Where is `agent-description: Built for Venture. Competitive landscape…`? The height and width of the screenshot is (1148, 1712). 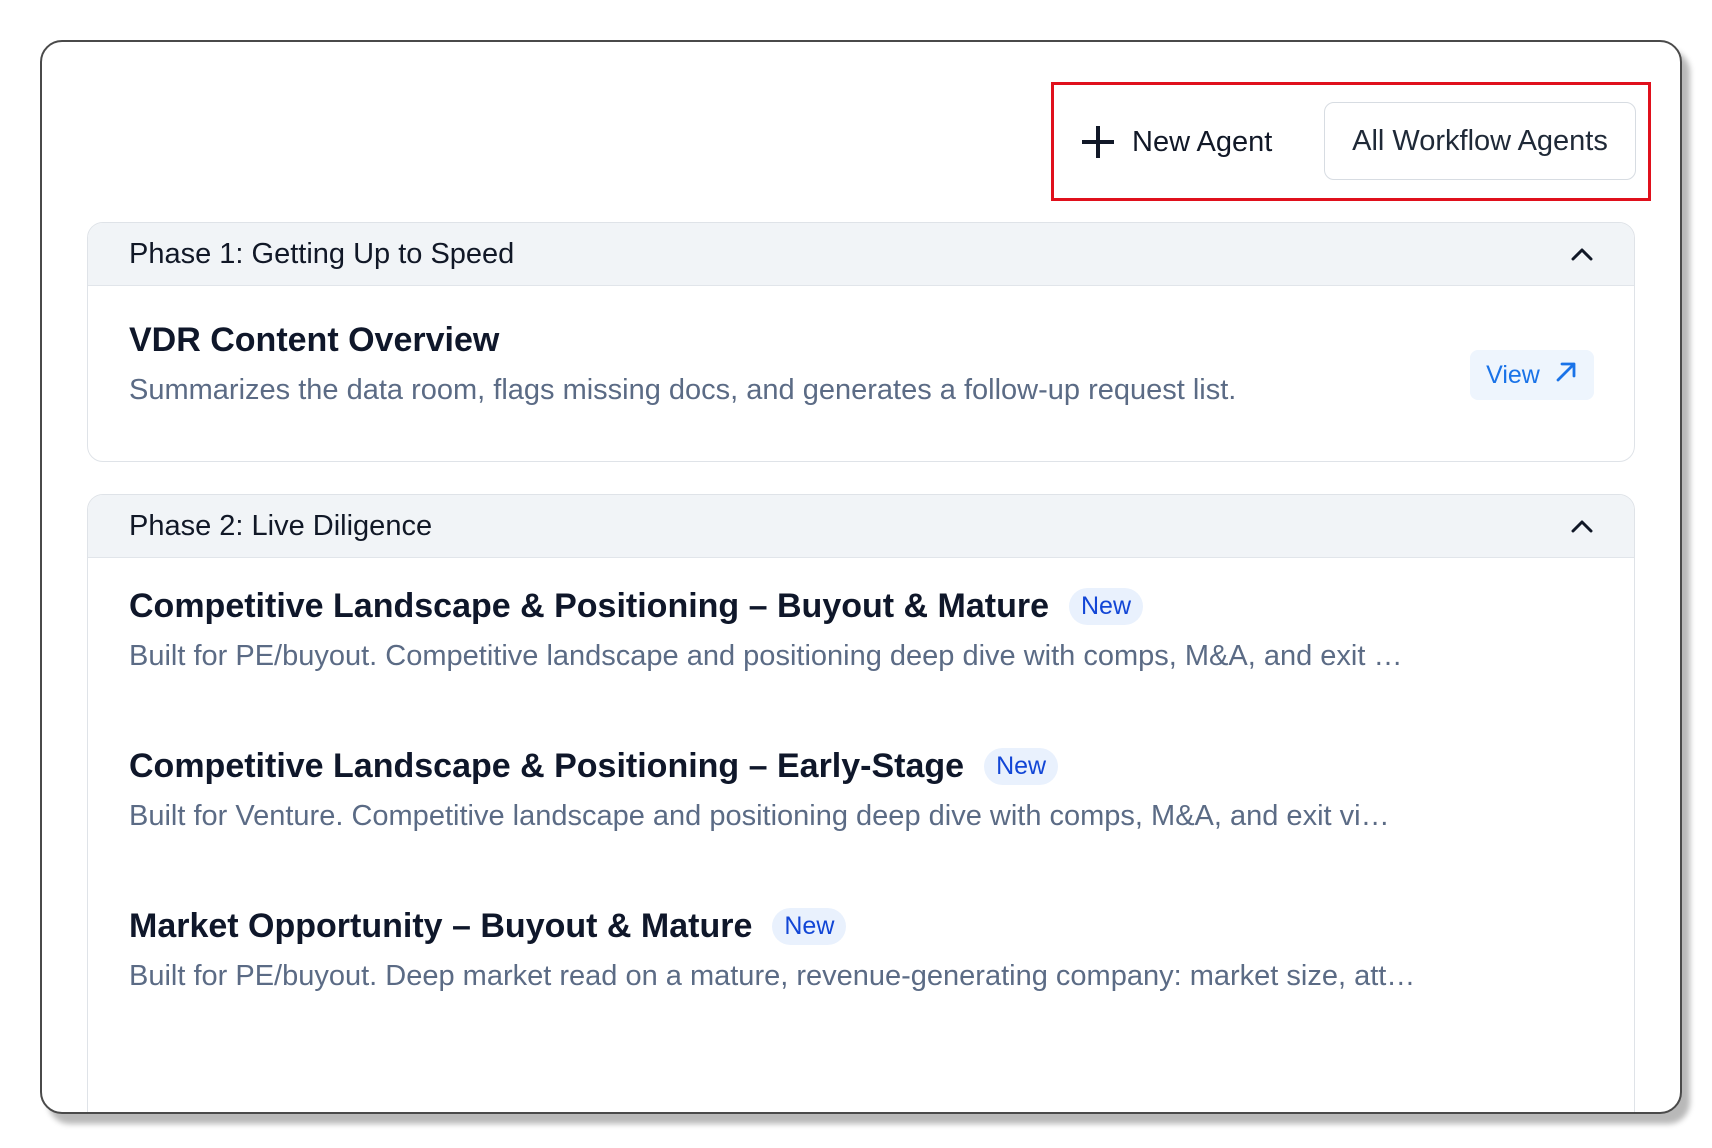
agent-description: Built for Venture. Competitive landscape… is located at coordinates (759, 816).